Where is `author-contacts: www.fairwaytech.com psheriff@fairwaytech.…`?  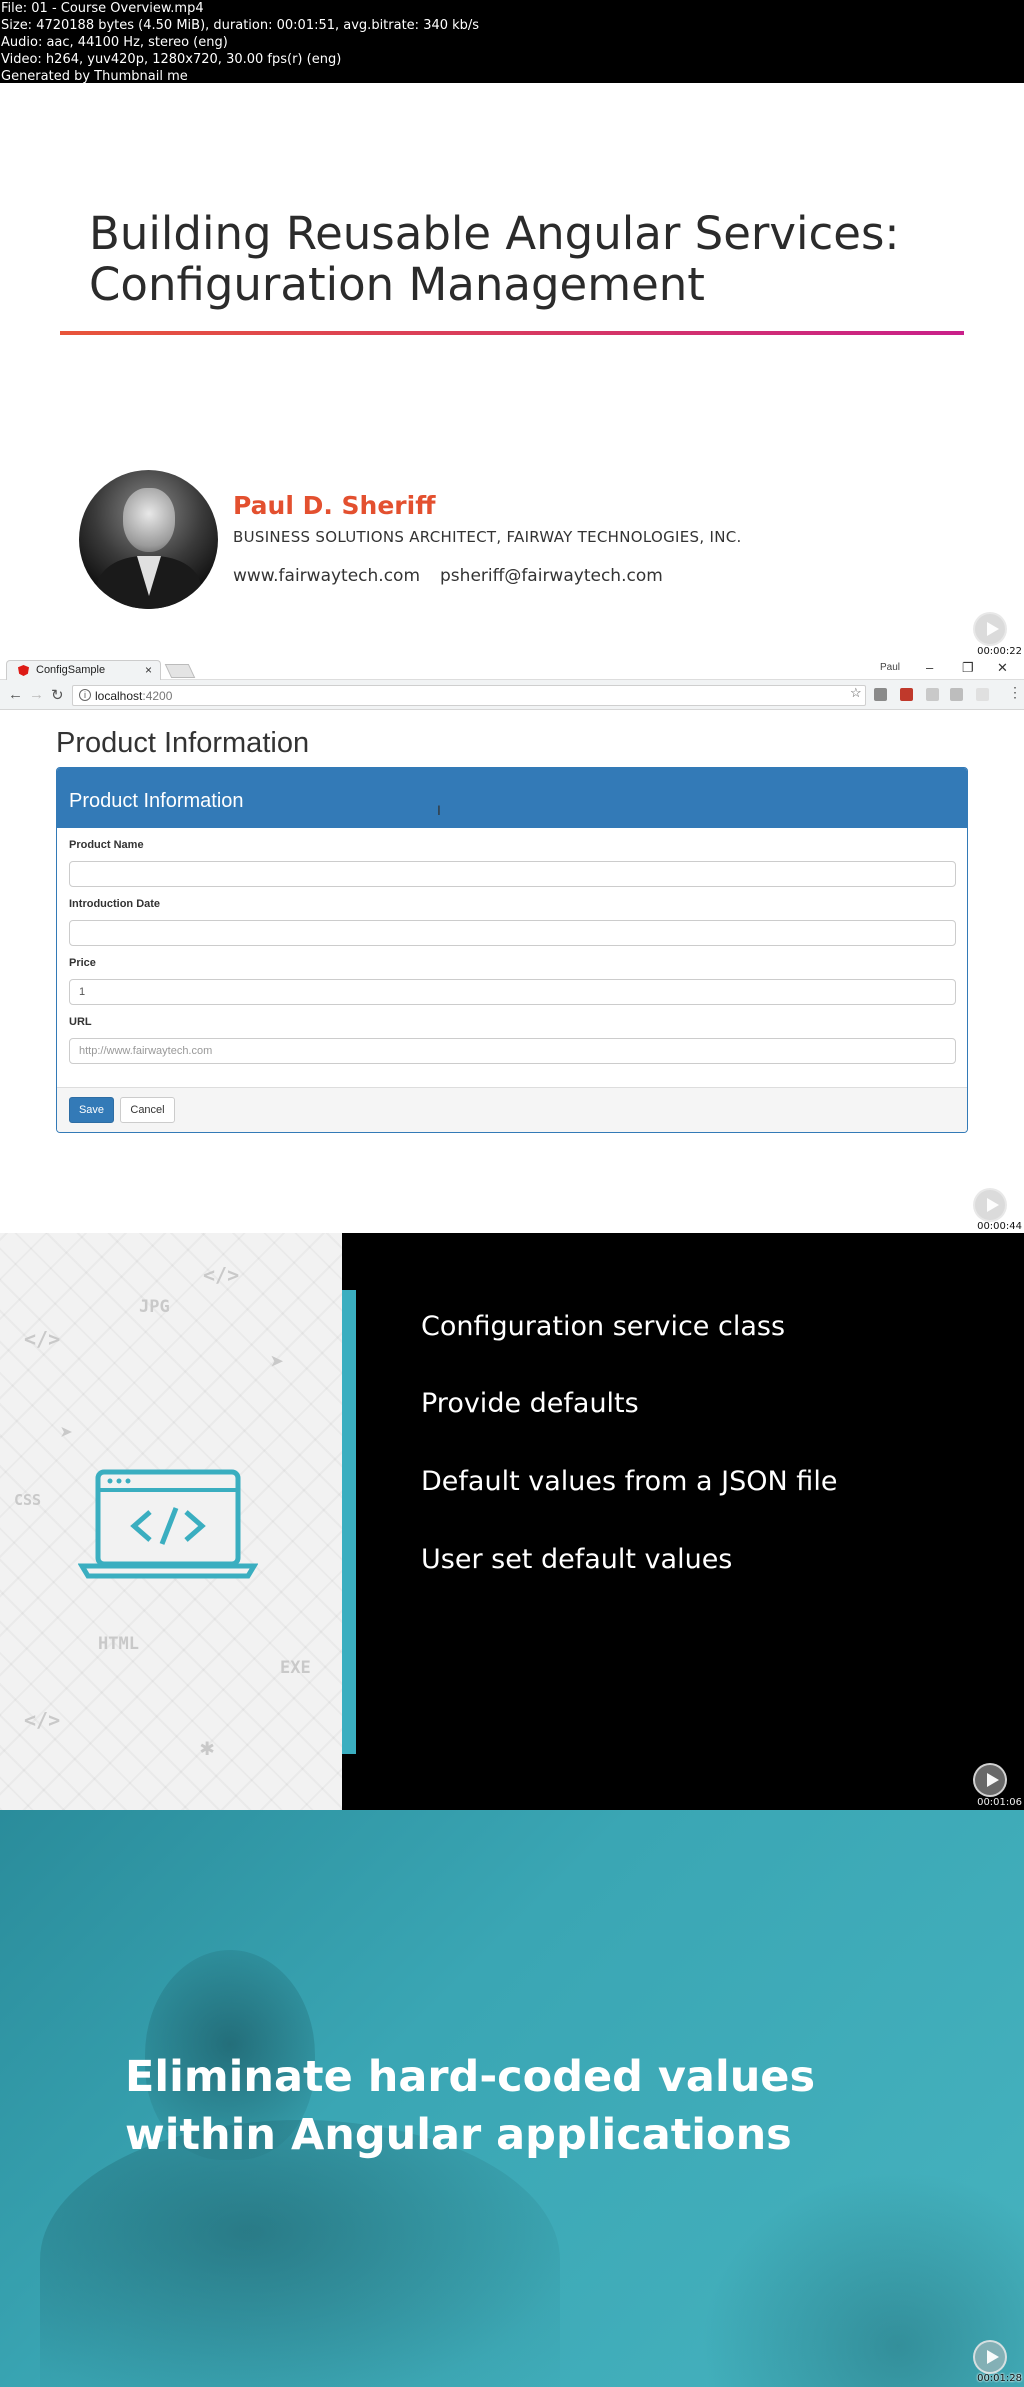
author-contacts: www.fairwaytech.com psheriff@fairwaytech.… is located at coordinates (448, 576).